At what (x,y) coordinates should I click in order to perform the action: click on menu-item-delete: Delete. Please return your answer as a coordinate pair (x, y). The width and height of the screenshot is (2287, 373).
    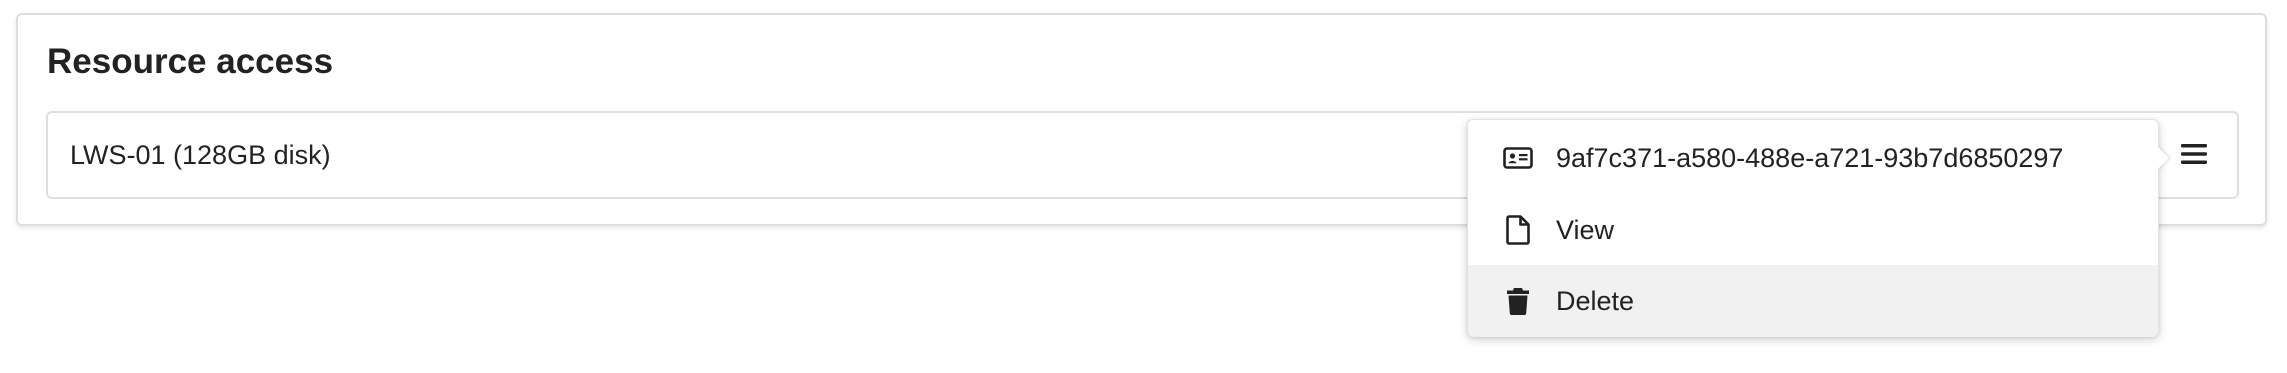
    Looking at the image, I should click on (1813, 301).